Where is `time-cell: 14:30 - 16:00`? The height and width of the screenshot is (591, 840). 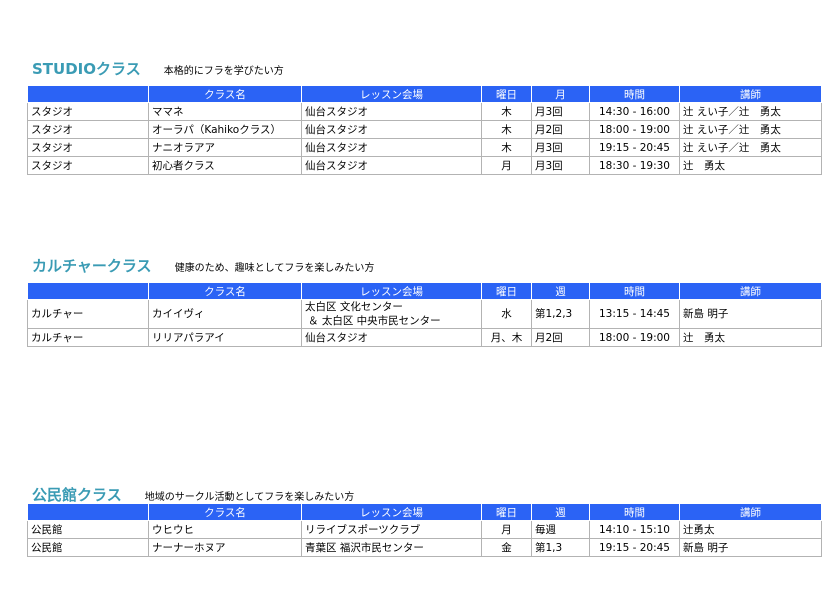
time-cell: 14:30 - 16:00 is located at coordinates (634, 111).